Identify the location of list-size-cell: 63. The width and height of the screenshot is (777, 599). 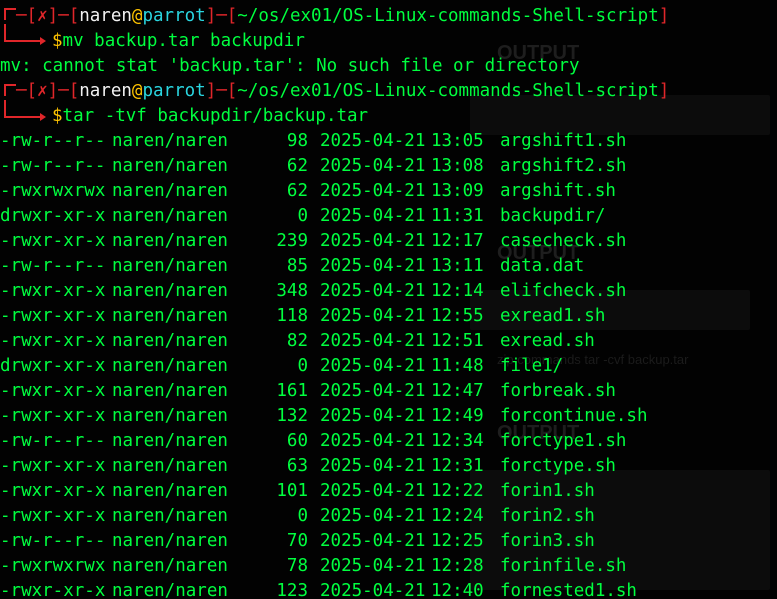
(297, 466).